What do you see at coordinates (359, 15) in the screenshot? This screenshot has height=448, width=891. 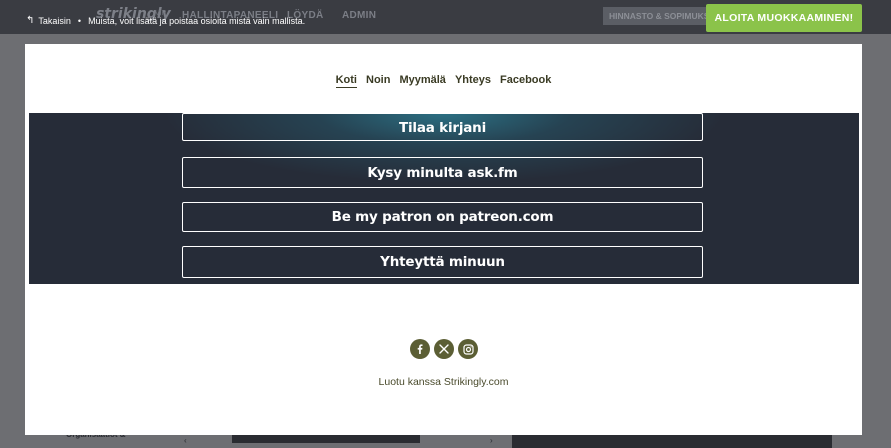 I see `nav-admin: ADMIN` at bounding box center [359, 15].